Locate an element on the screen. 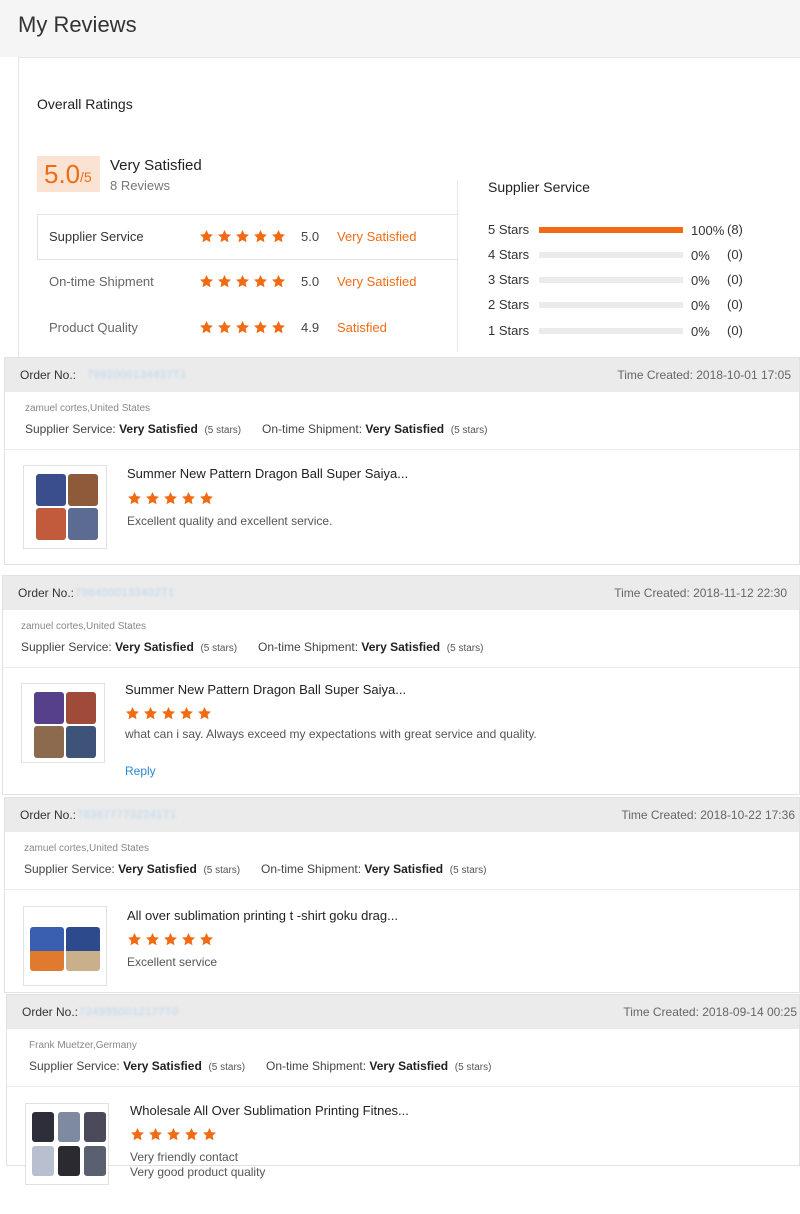 This screenshot has width=800, height=1214. rating-stars-product-quality is located at coordinates (242, 327).